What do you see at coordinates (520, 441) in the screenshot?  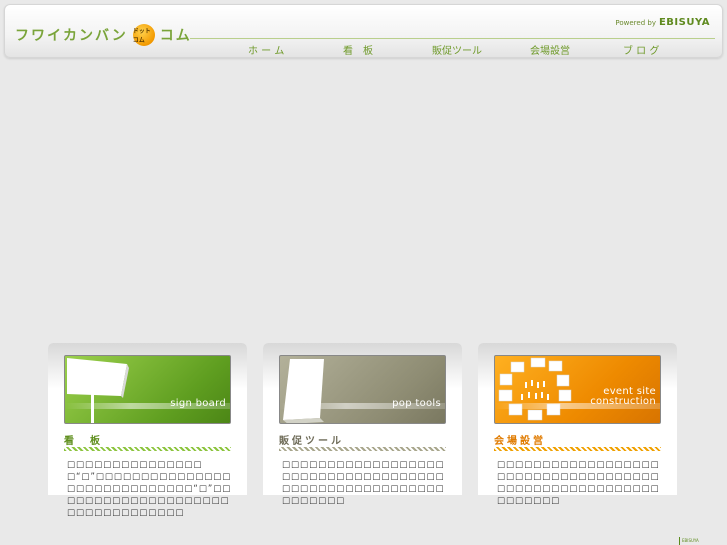 I see `card-title: 会場設営` at bounding box center [520, 441].